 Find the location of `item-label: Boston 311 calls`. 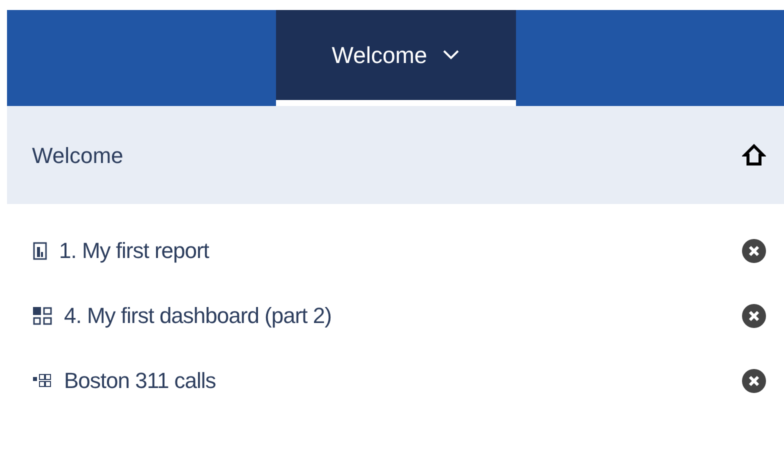

item-label: Boston 311 calls is located at coordinates (140, 381).